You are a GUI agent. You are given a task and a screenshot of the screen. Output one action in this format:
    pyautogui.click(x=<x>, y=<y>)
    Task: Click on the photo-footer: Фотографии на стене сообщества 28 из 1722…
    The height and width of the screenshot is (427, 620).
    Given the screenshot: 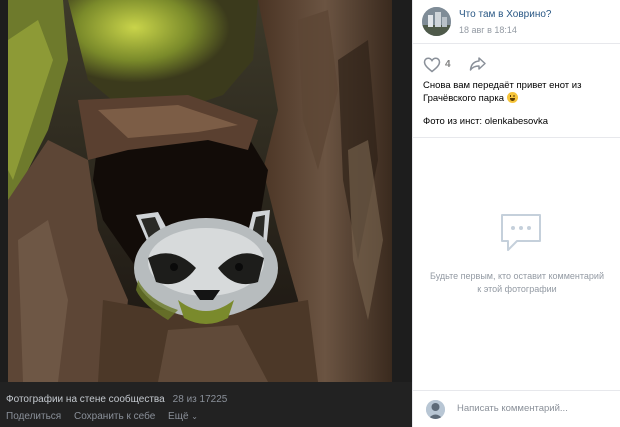 What is the action you would take?
    pyautogui.click(x=206, y=404)
    